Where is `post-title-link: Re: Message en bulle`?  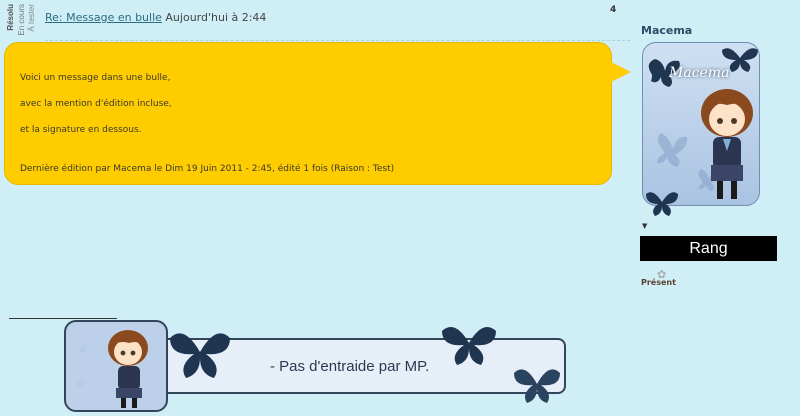 post-title-link: Re: Message en bulle is located at coordinates (103, 17).